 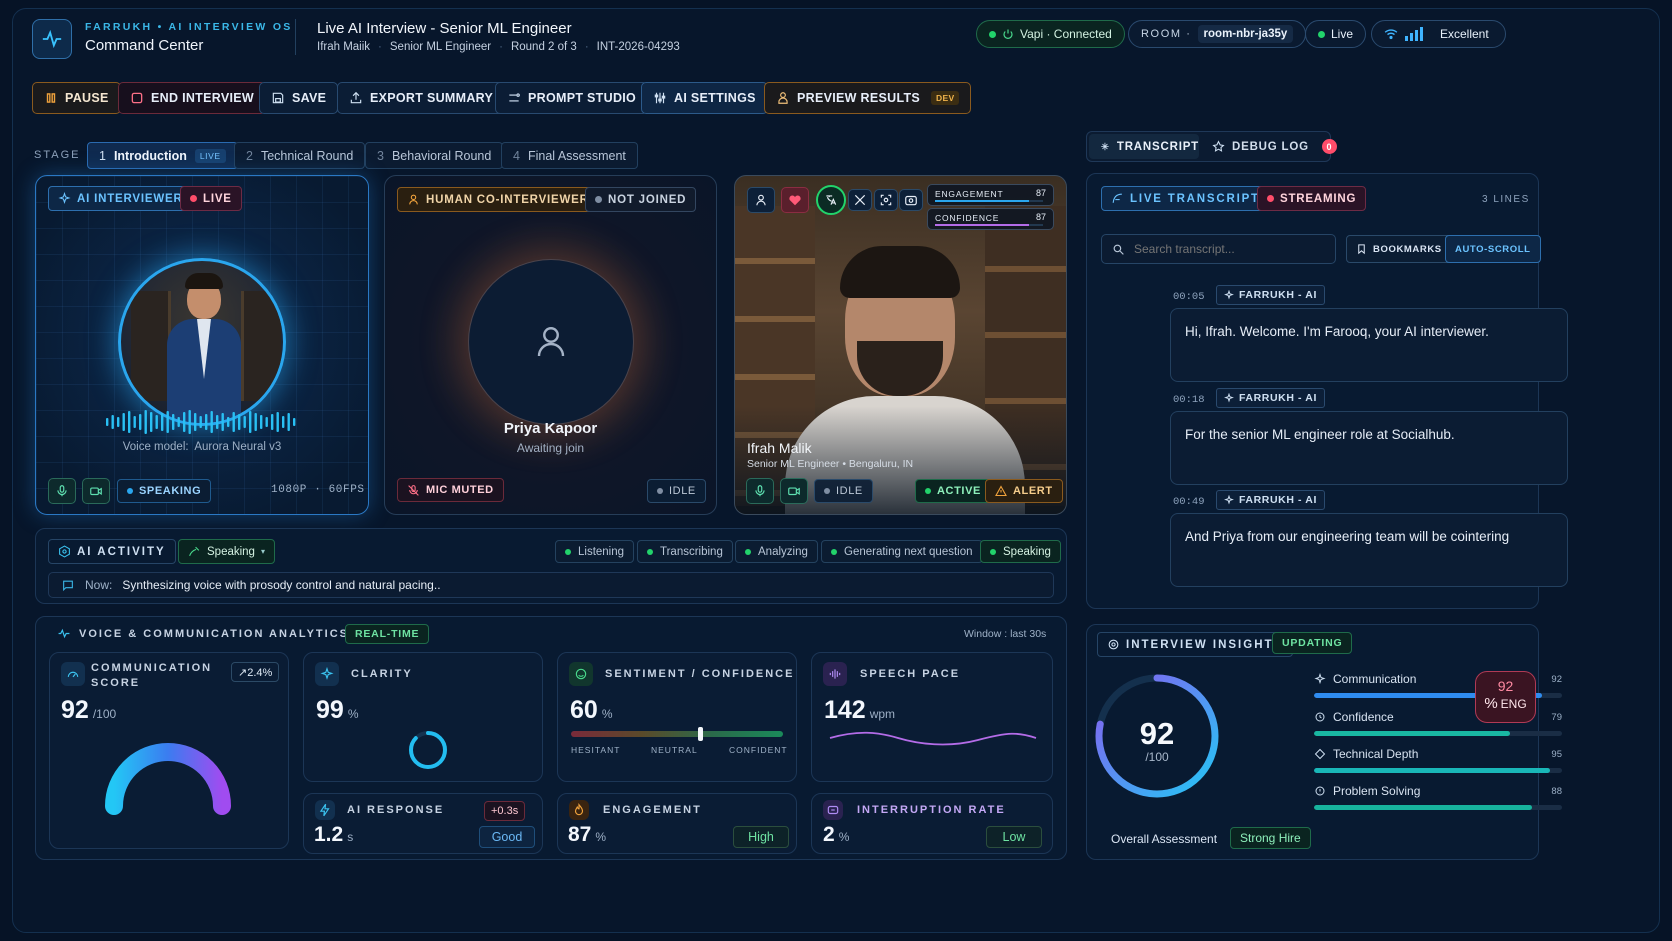 I want to click on tab-transcript: TRANSCRIPT, so click(x=1144, y=146).